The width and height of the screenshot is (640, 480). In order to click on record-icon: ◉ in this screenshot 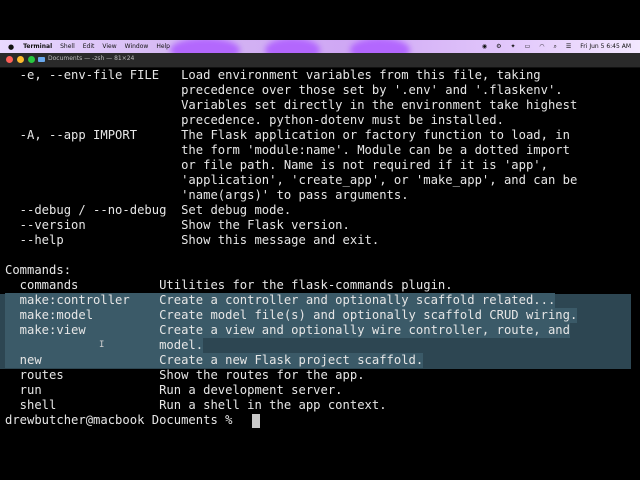, I will do `click(484, 46)`.